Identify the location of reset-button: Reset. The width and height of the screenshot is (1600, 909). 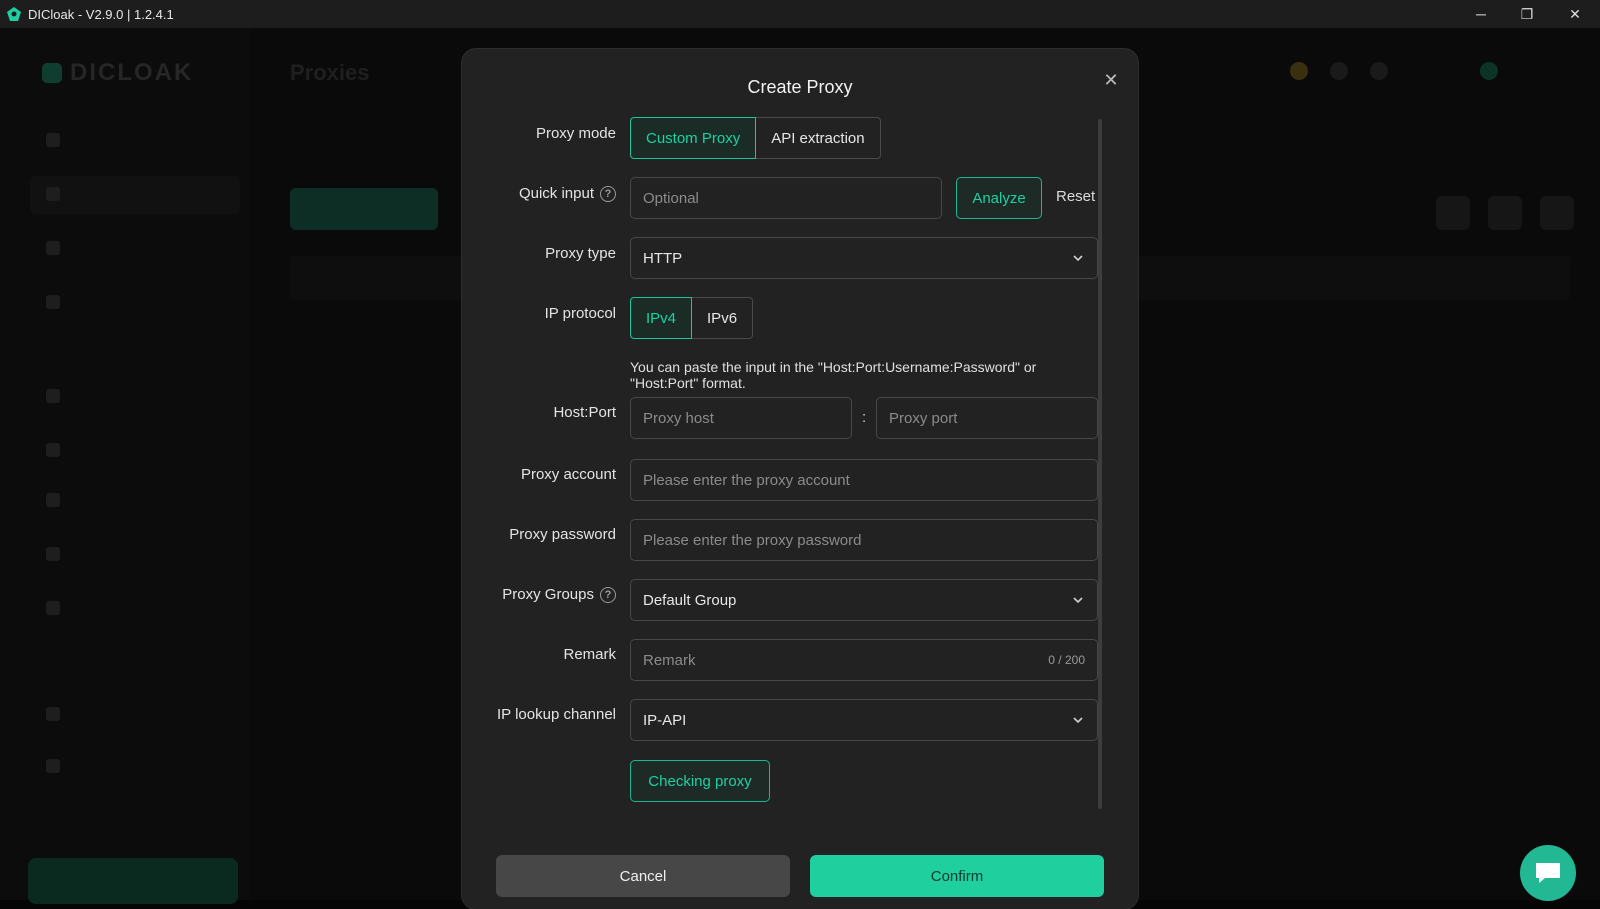
(1075, 196).